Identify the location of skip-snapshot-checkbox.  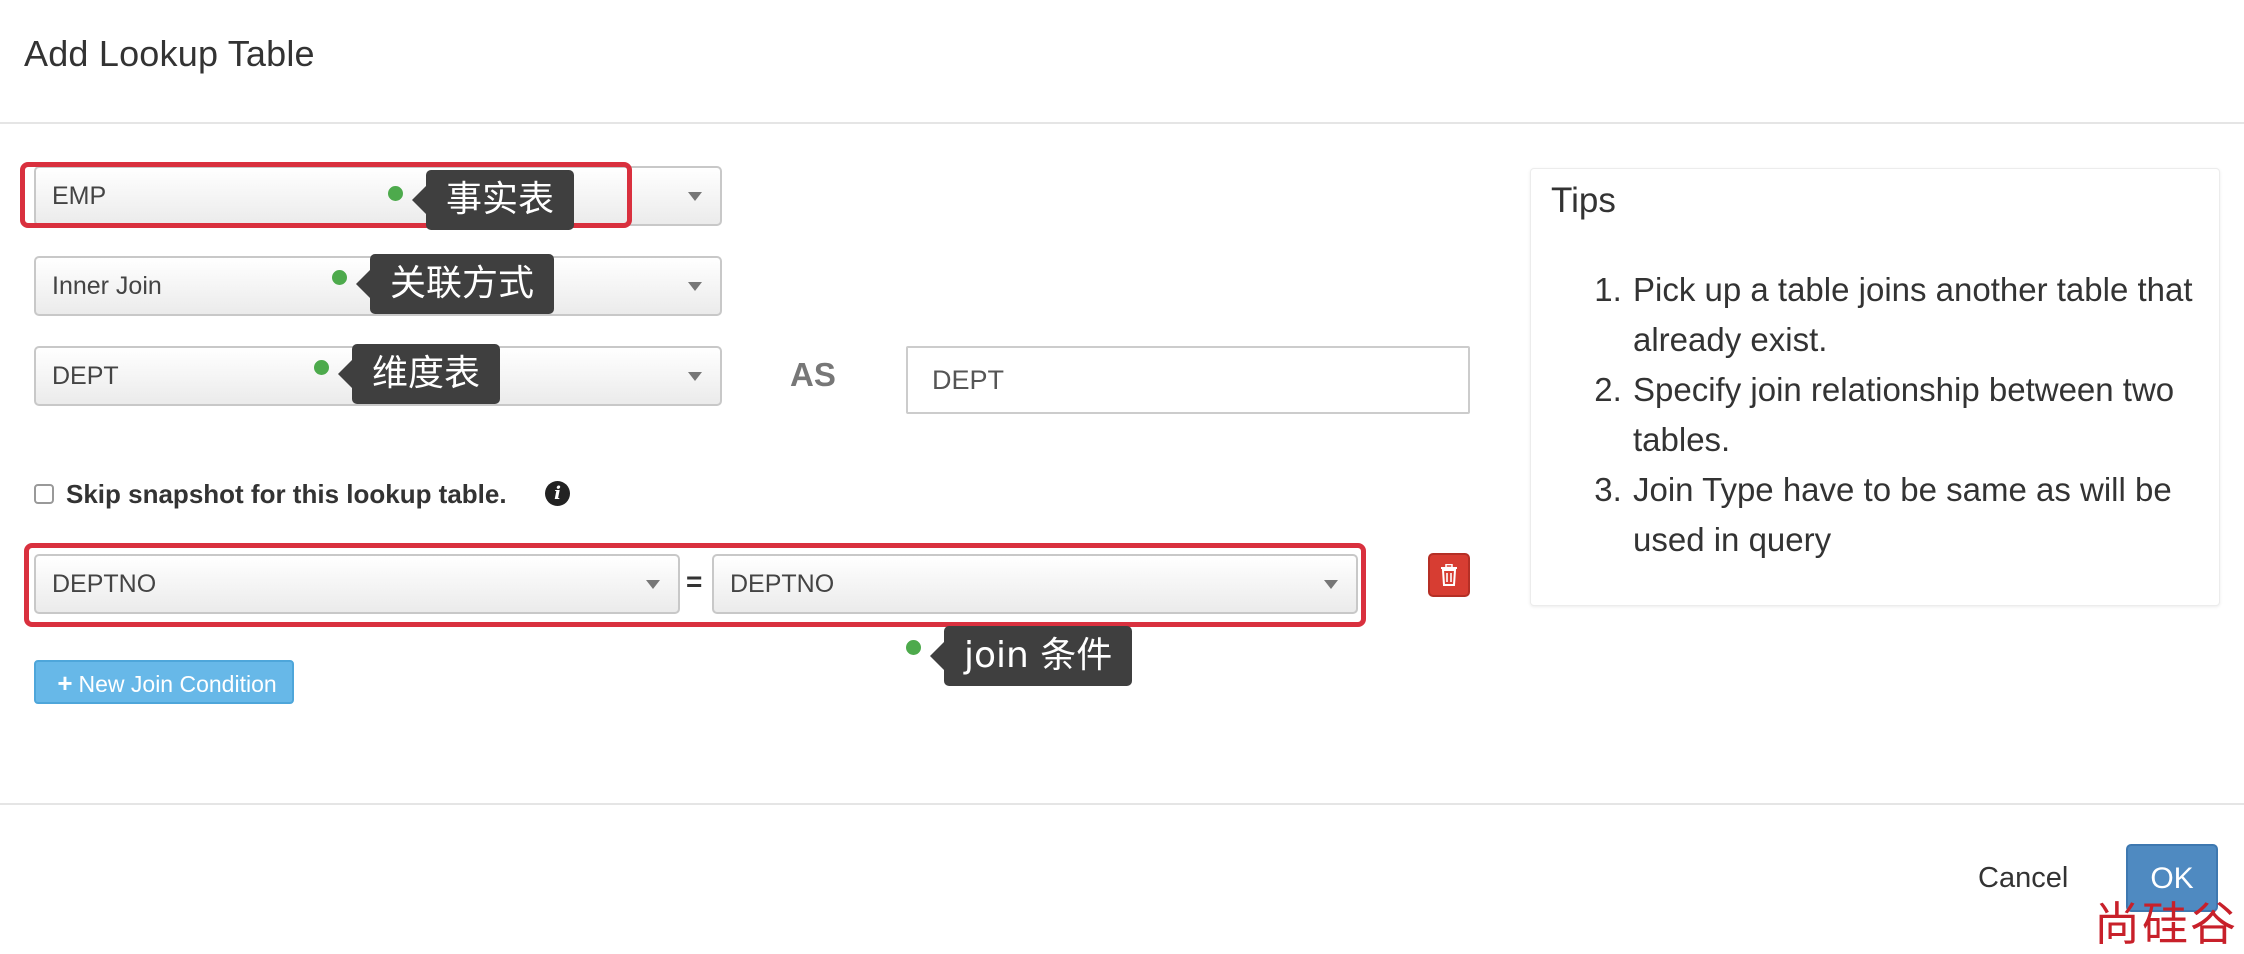
(44, 494).